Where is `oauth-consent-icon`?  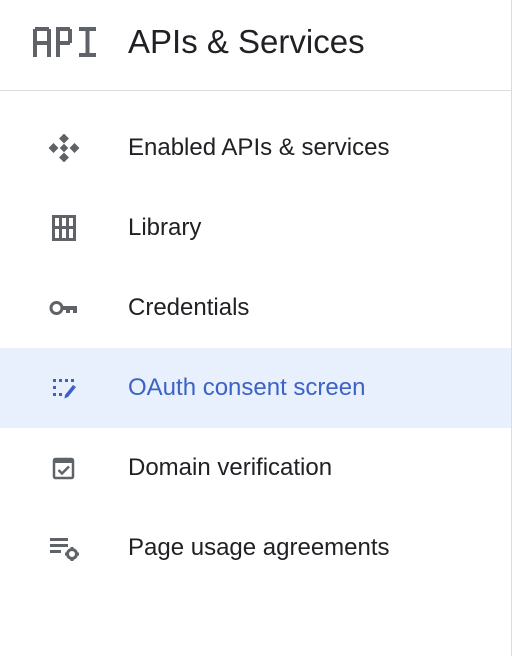 oauth-consent-icon is located at coordinates (64, 388).